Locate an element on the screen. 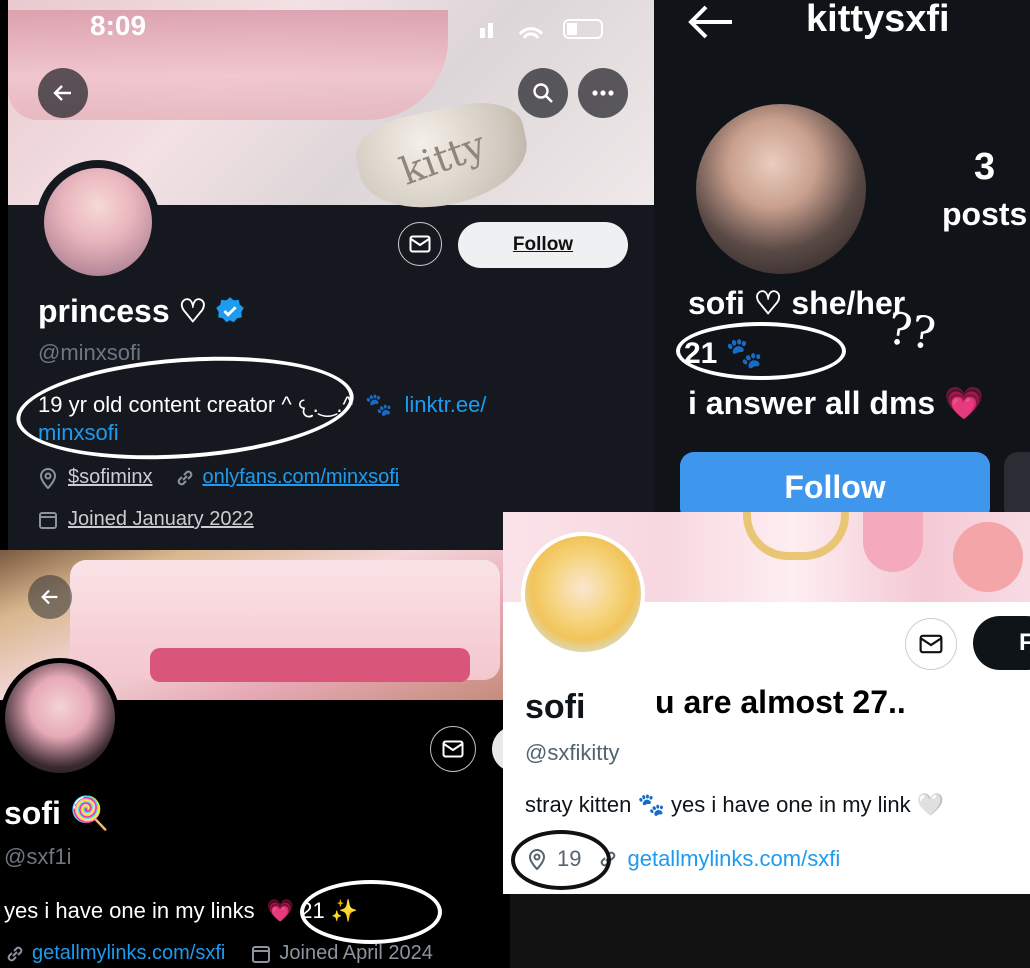  heart-tag-text: kitty is located at coordinates (443, 157).